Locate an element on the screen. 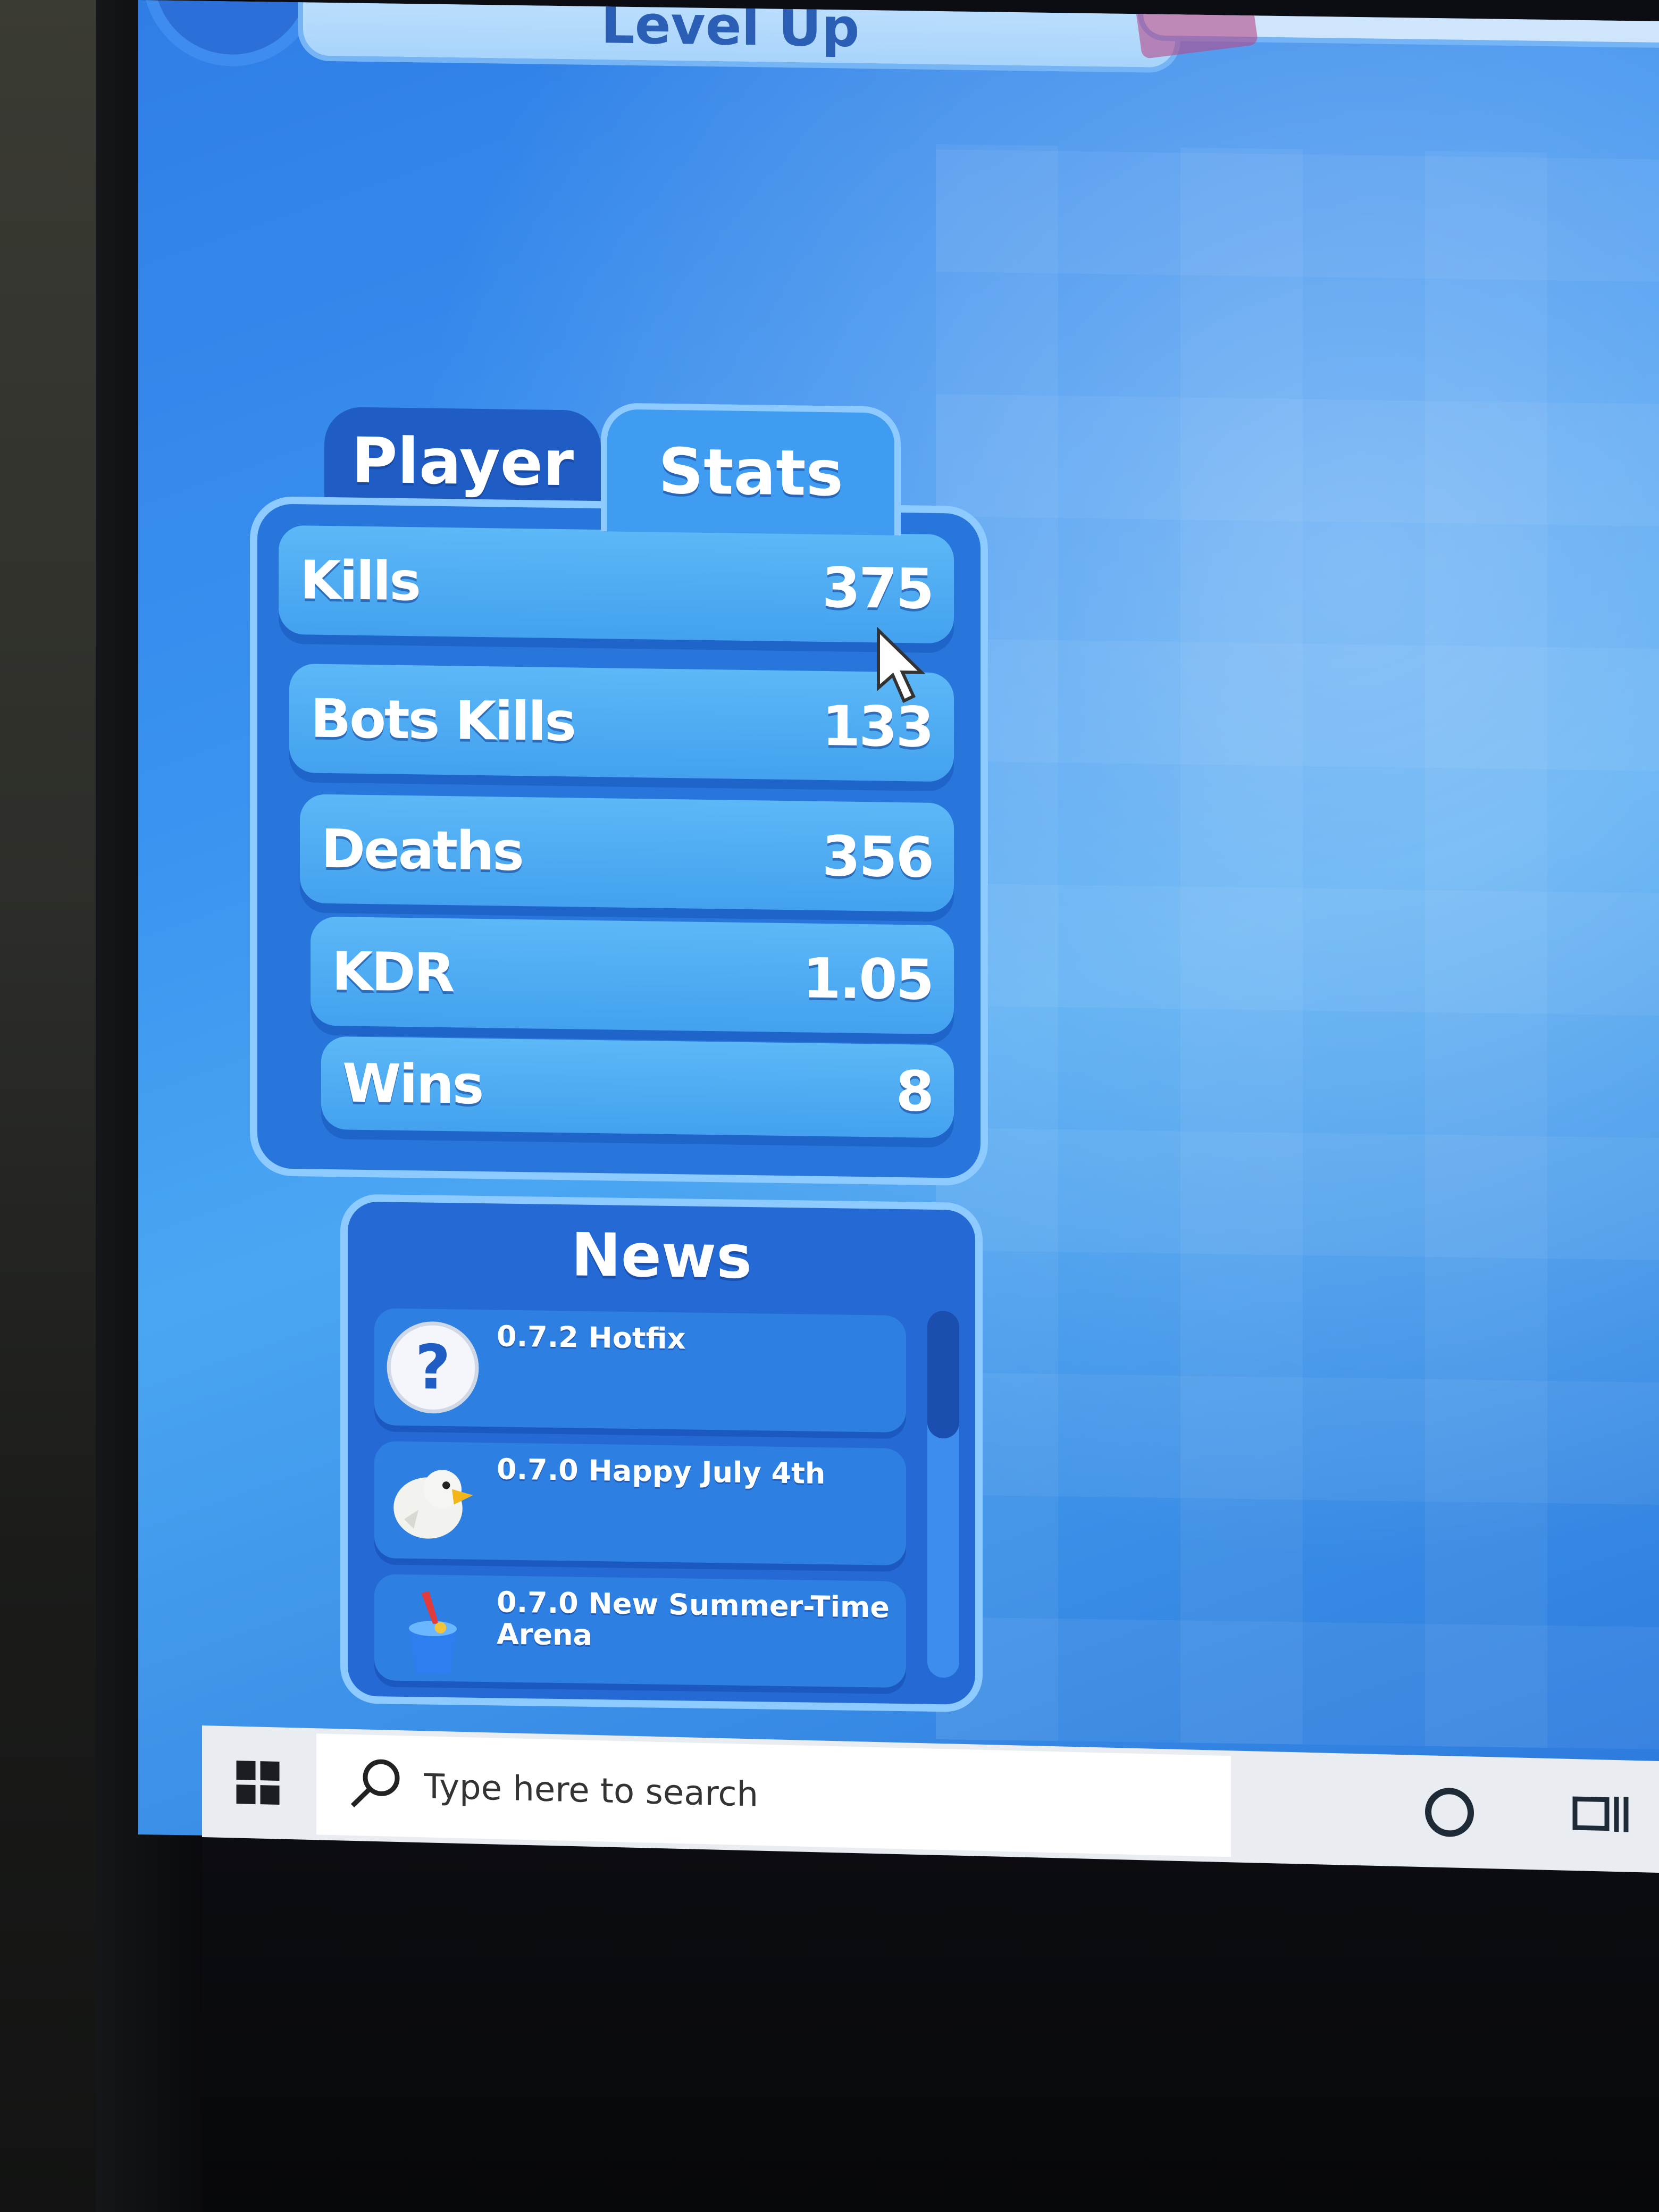  stat-value: 375 is located at coordinates (877, 588).